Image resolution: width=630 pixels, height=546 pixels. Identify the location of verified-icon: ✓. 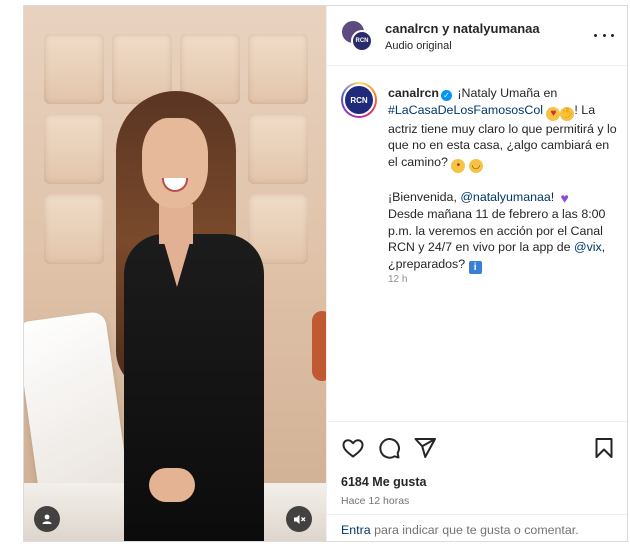
(446, 95).